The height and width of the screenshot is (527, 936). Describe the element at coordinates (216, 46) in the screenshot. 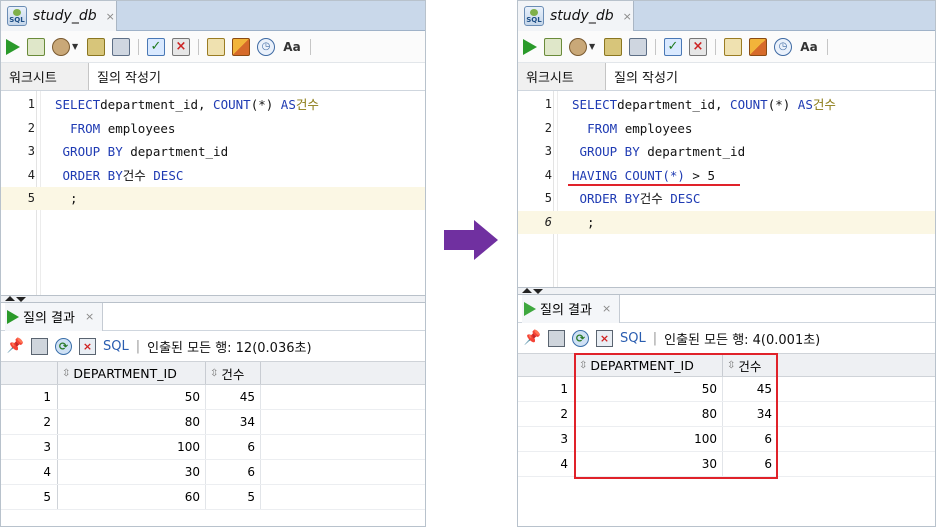

I see `sql-tuning-icon` at that location.